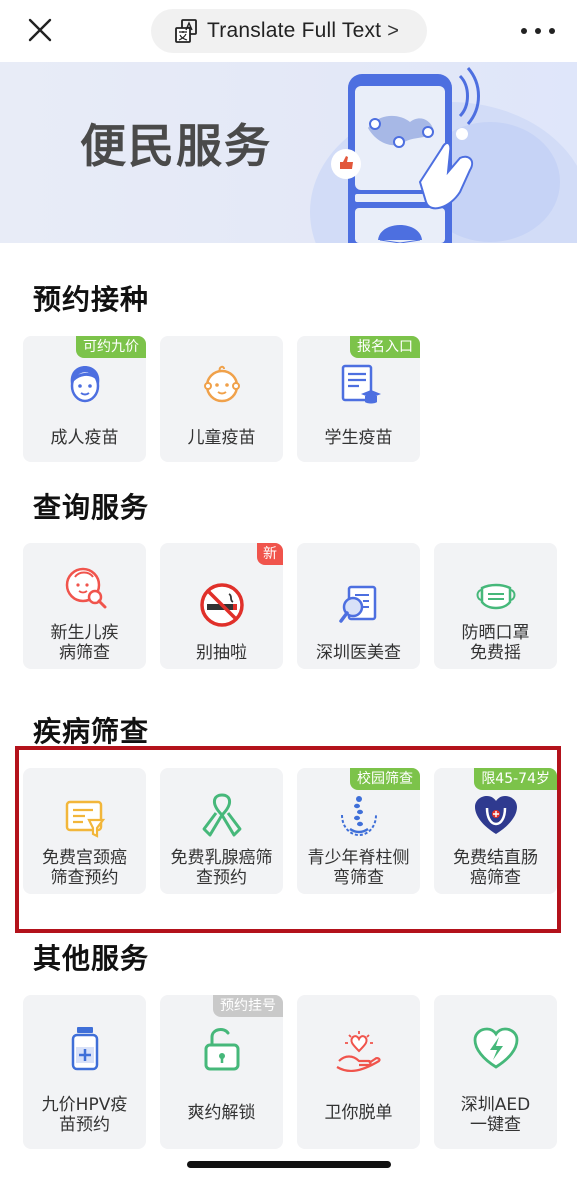 The height and width of the screenshot is (1181, 577). What do you see at coordinates (359, 384) in the screenshot?
I see `student-document-icon` at bounding box center [359, 384].